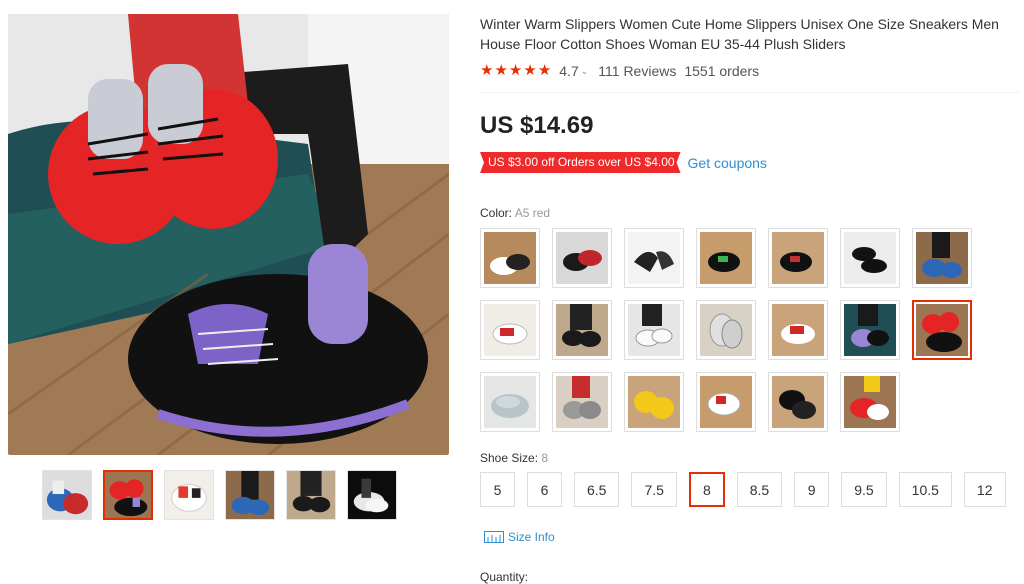  I want to click on shoe-size-label: Shoe Size: 8, so click(514, 458).